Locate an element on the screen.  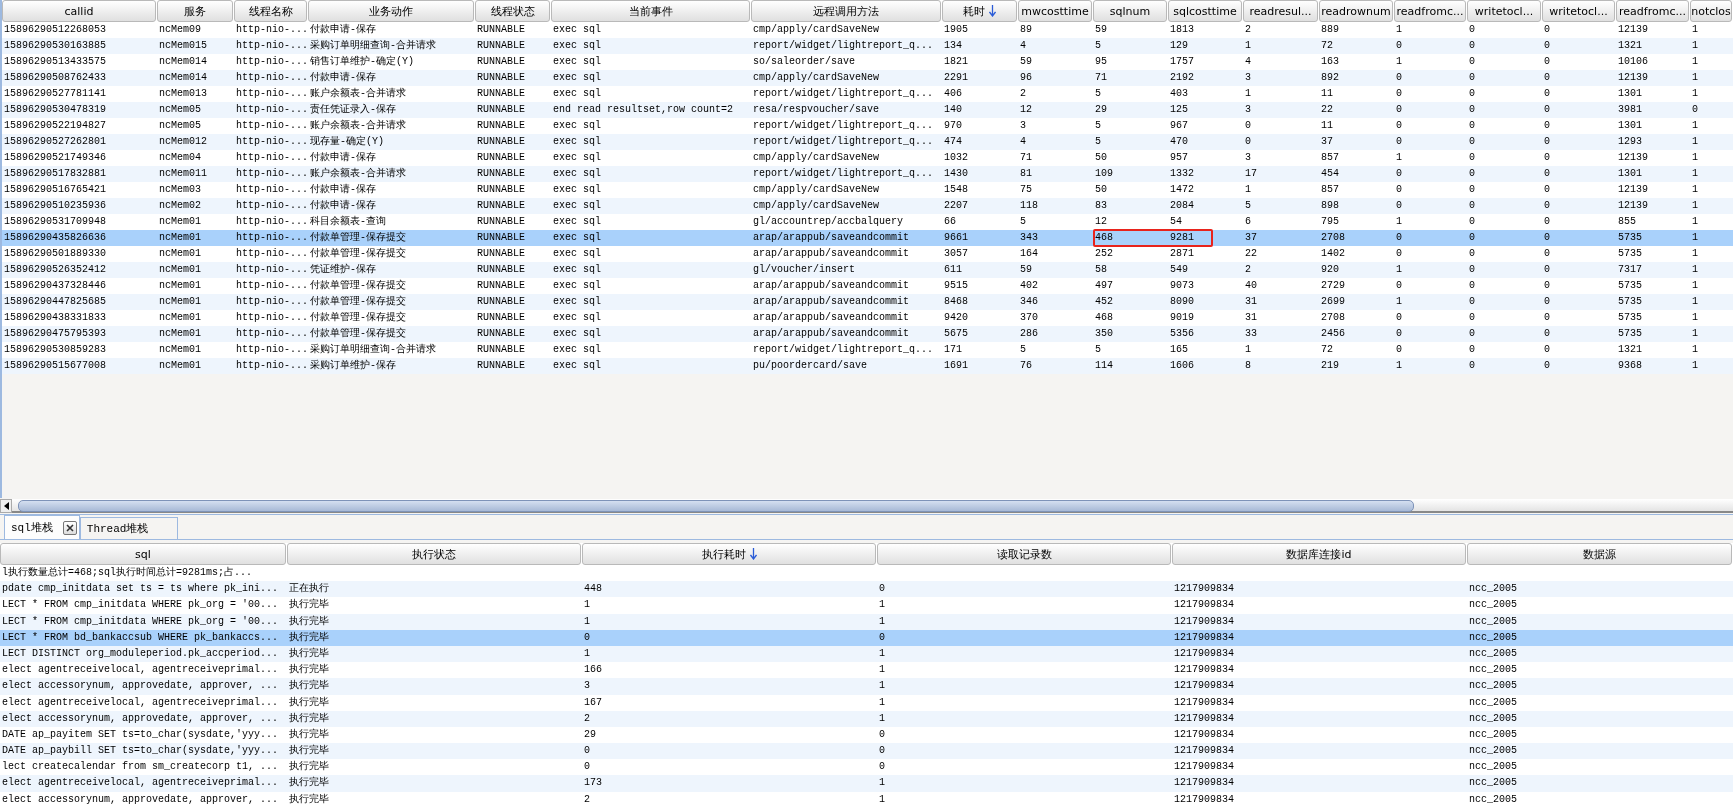
table-cell-text: 171 is located at coordinates (953, 350).